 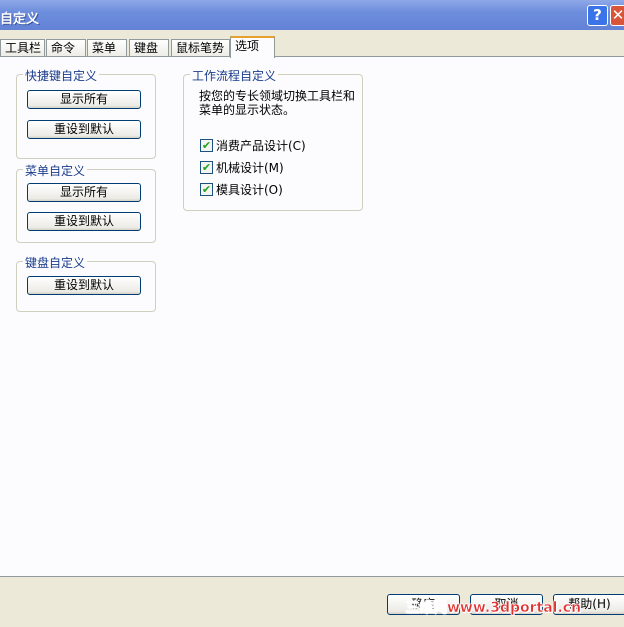 I want to click on menu-group-title: 菜单自定义, so click(x=55, y=170).